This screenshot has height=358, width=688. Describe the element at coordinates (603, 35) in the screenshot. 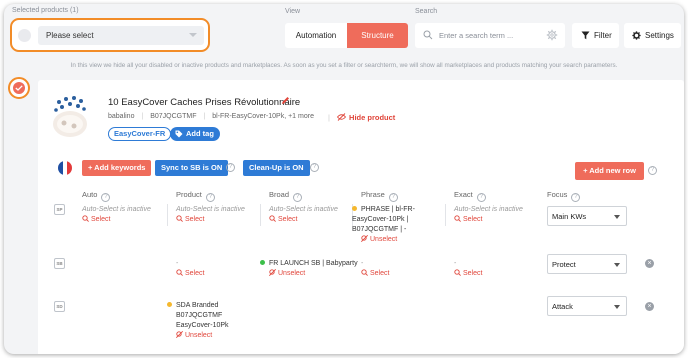

I see `filter-label: Filter` at that location.